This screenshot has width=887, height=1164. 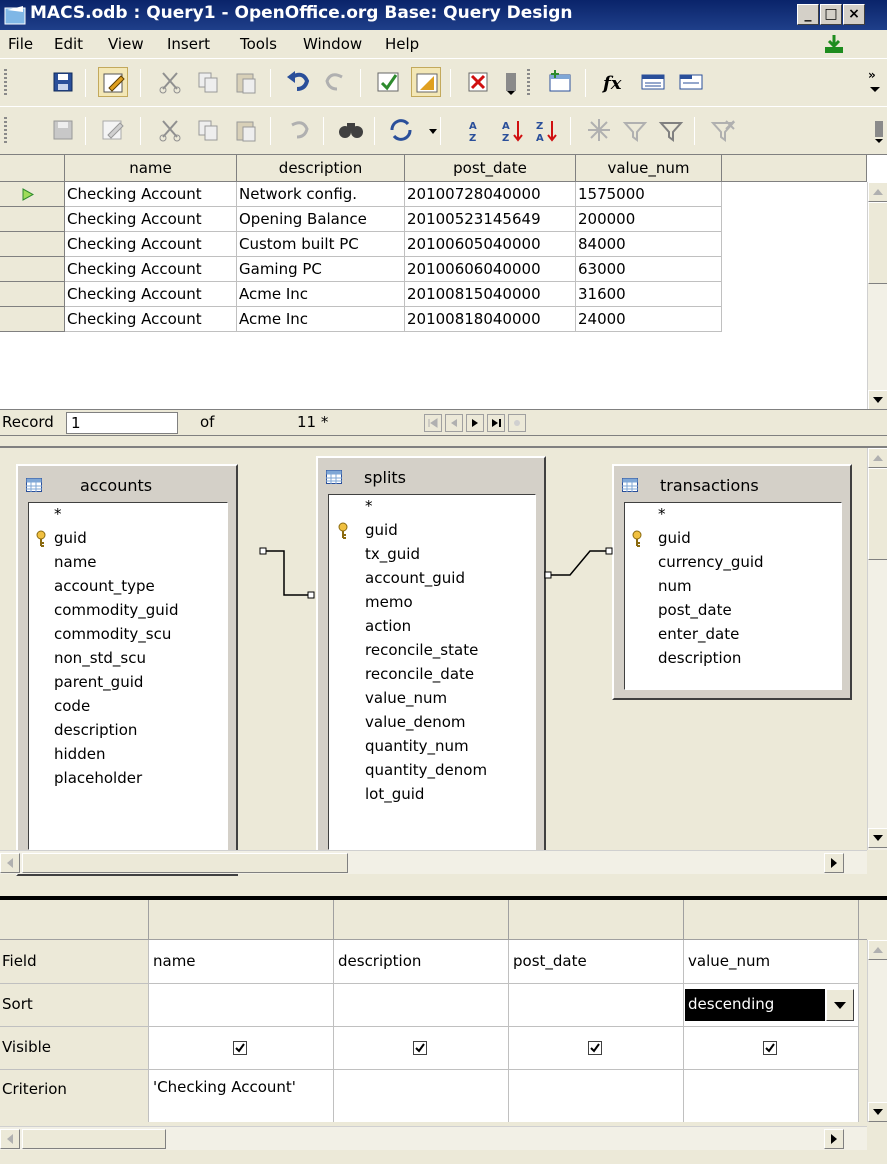 I want to click on field-cell-description: description, so click(x=378, y=961).